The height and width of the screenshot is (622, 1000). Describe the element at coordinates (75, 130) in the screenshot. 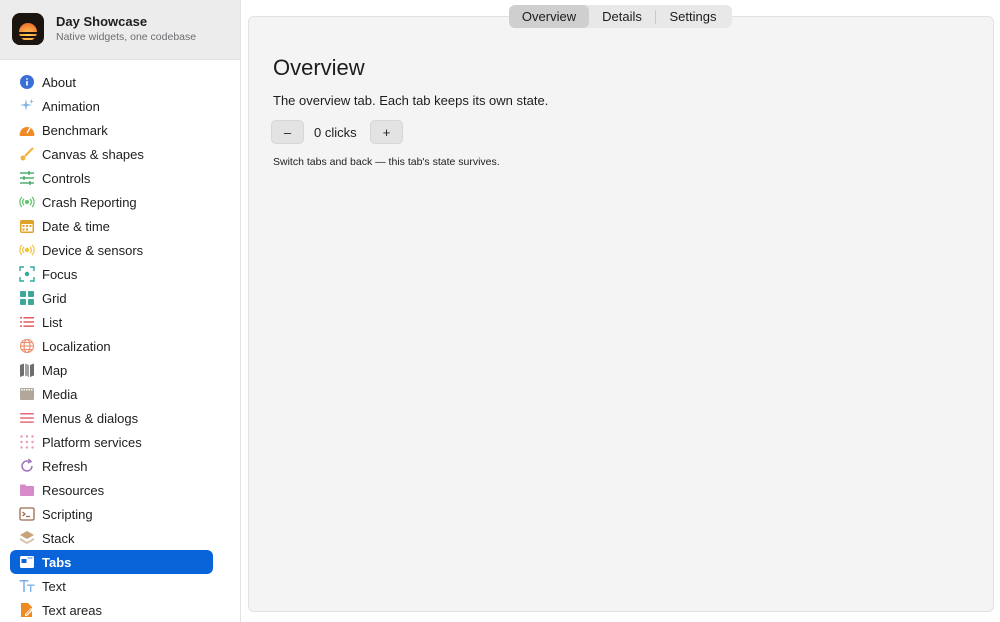

I see `sidebar-item-label: Benchmark` at that location.